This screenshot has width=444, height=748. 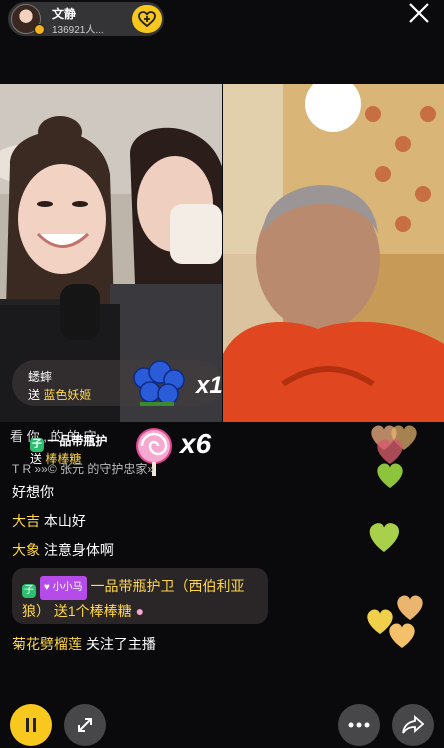 I want to click on gift-name: 蓝色妖姬, so click(x=67, y=395).